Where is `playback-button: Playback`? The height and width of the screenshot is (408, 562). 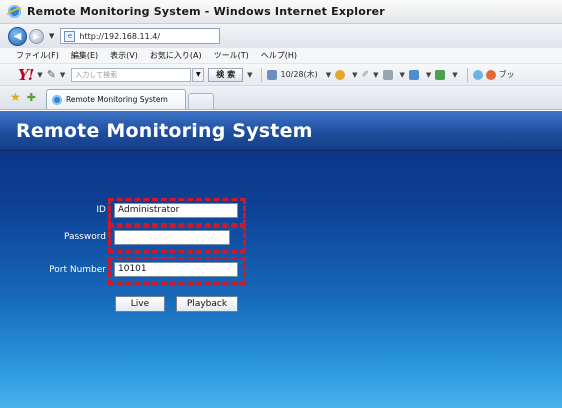 playback-button: Playback is located at coordinates (207, 304).